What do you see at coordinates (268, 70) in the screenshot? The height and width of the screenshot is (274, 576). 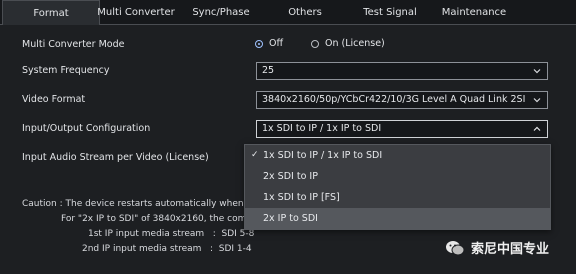 I see `system-frequency-value: 25` at bounding box center [268, 70].